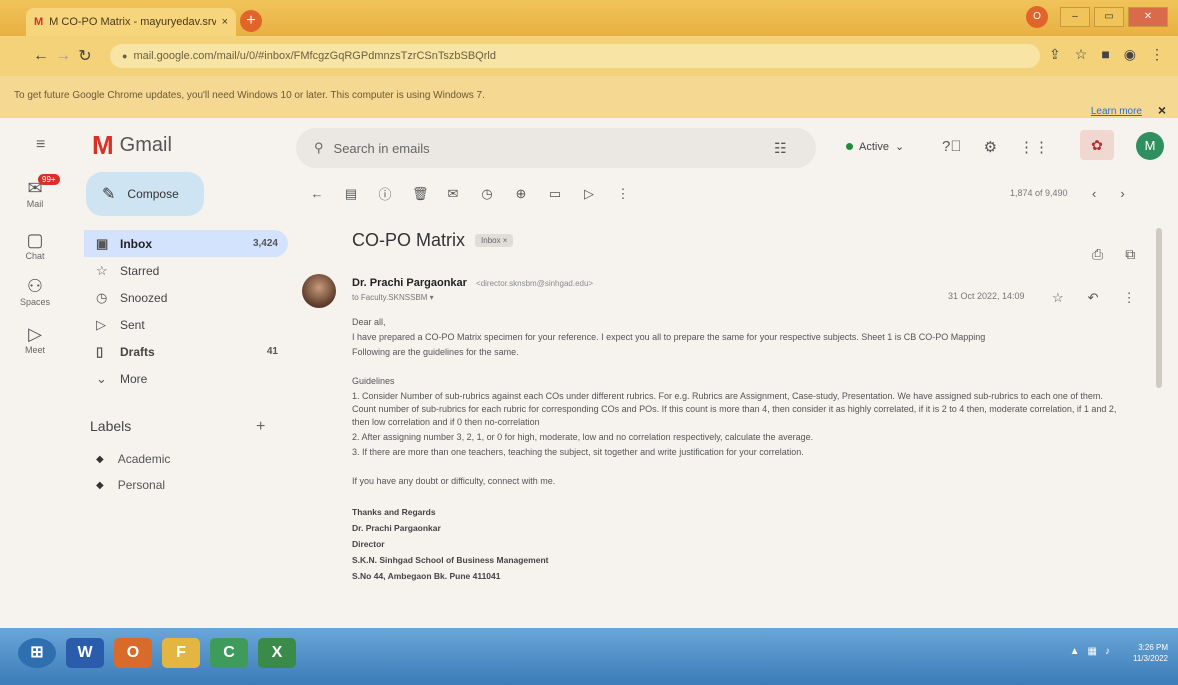 The width and height of the screenshot is (1178, 685). I want to click on organization-logo: ✿, so click(1097, 145).